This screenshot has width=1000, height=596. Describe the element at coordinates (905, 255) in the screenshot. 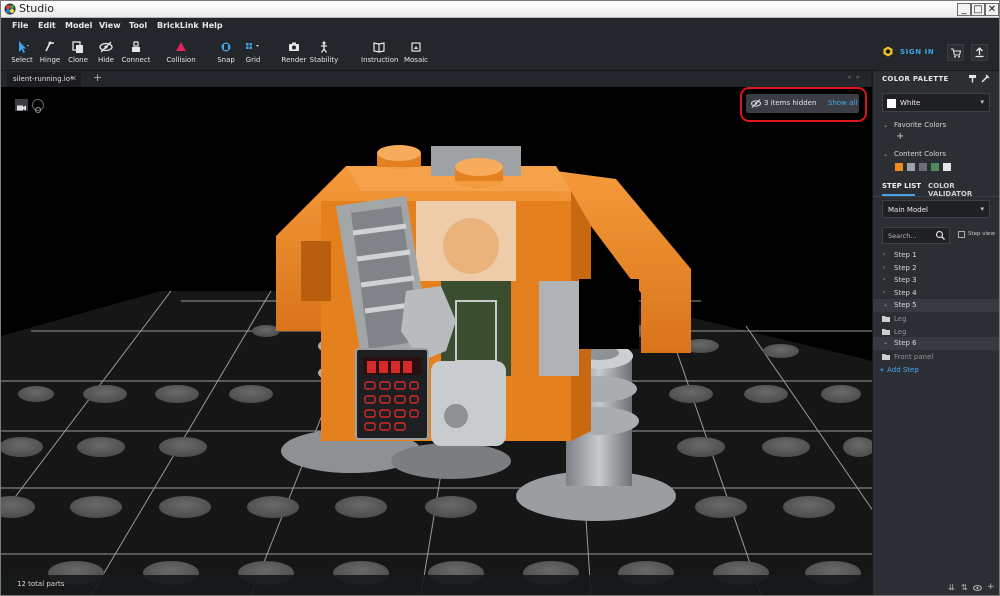

I see `step-label: Step 1` at that location.